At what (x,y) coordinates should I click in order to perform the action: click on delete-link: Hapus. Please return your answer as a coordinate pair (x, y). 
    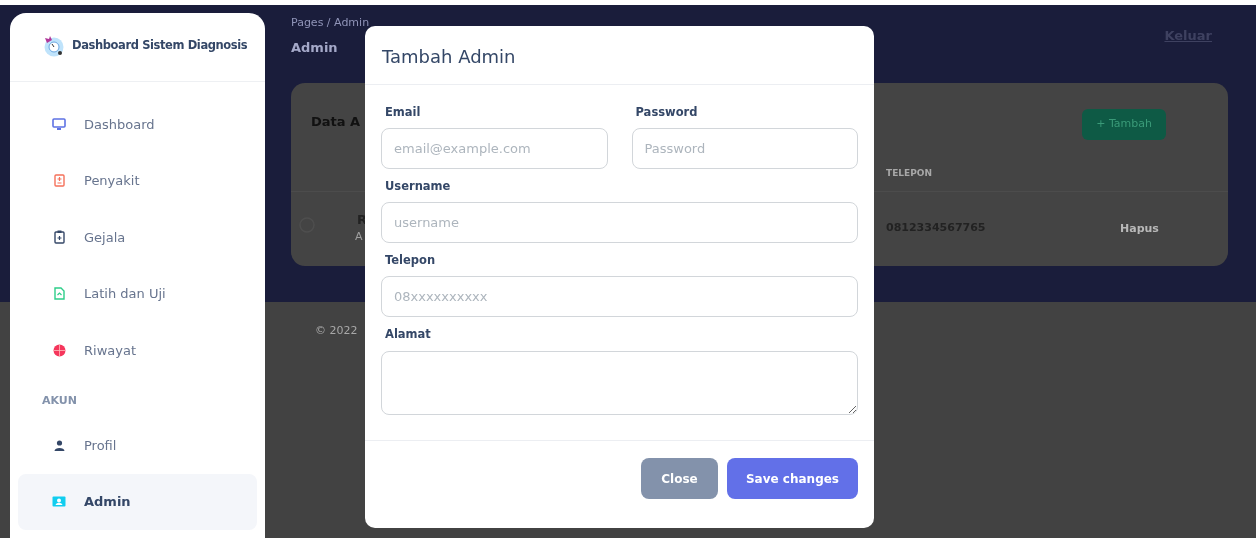
    Looking at the image, I should click on (1139, 229).